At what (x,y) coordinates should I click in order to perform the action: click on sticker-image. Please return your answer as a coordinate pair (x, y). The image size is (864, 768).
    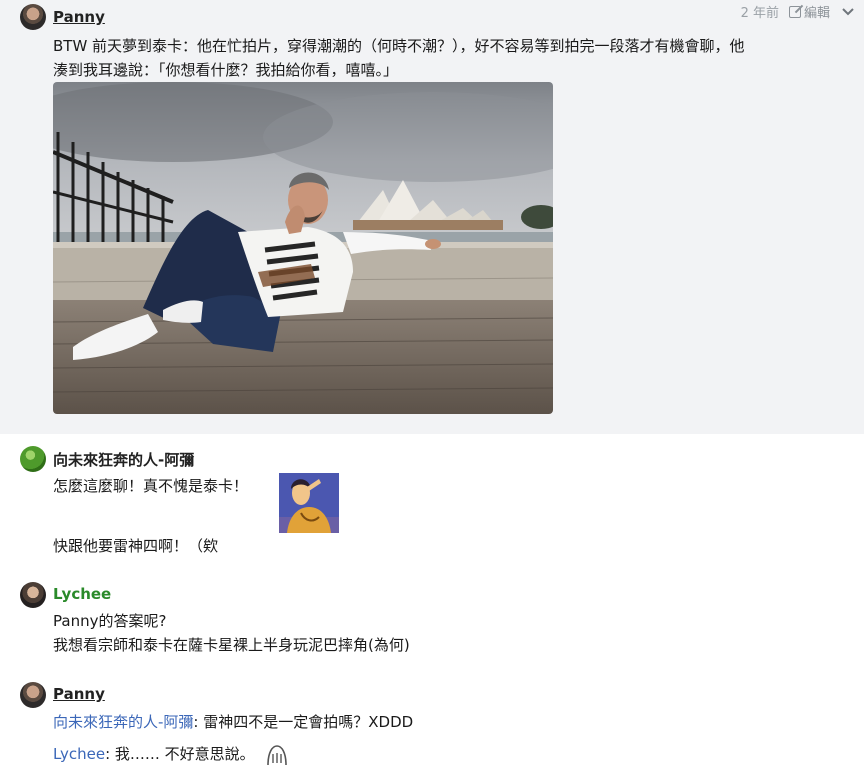
    Looking at the image, I should click on (309, 503).